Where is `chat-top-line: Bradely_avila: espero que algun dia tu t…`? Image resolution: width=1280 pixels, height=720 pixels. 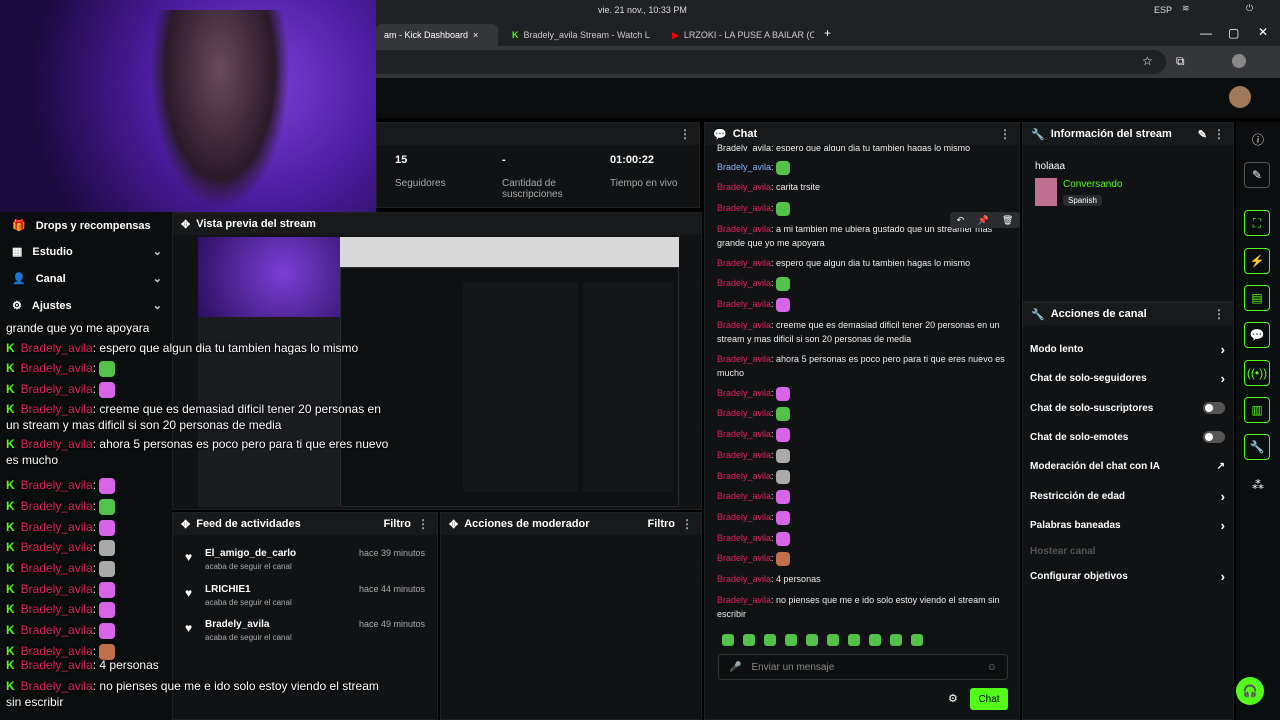
chat-top-line: Bradely_avila: espero que algun dia tu t… is located at coordinates (844, 147).